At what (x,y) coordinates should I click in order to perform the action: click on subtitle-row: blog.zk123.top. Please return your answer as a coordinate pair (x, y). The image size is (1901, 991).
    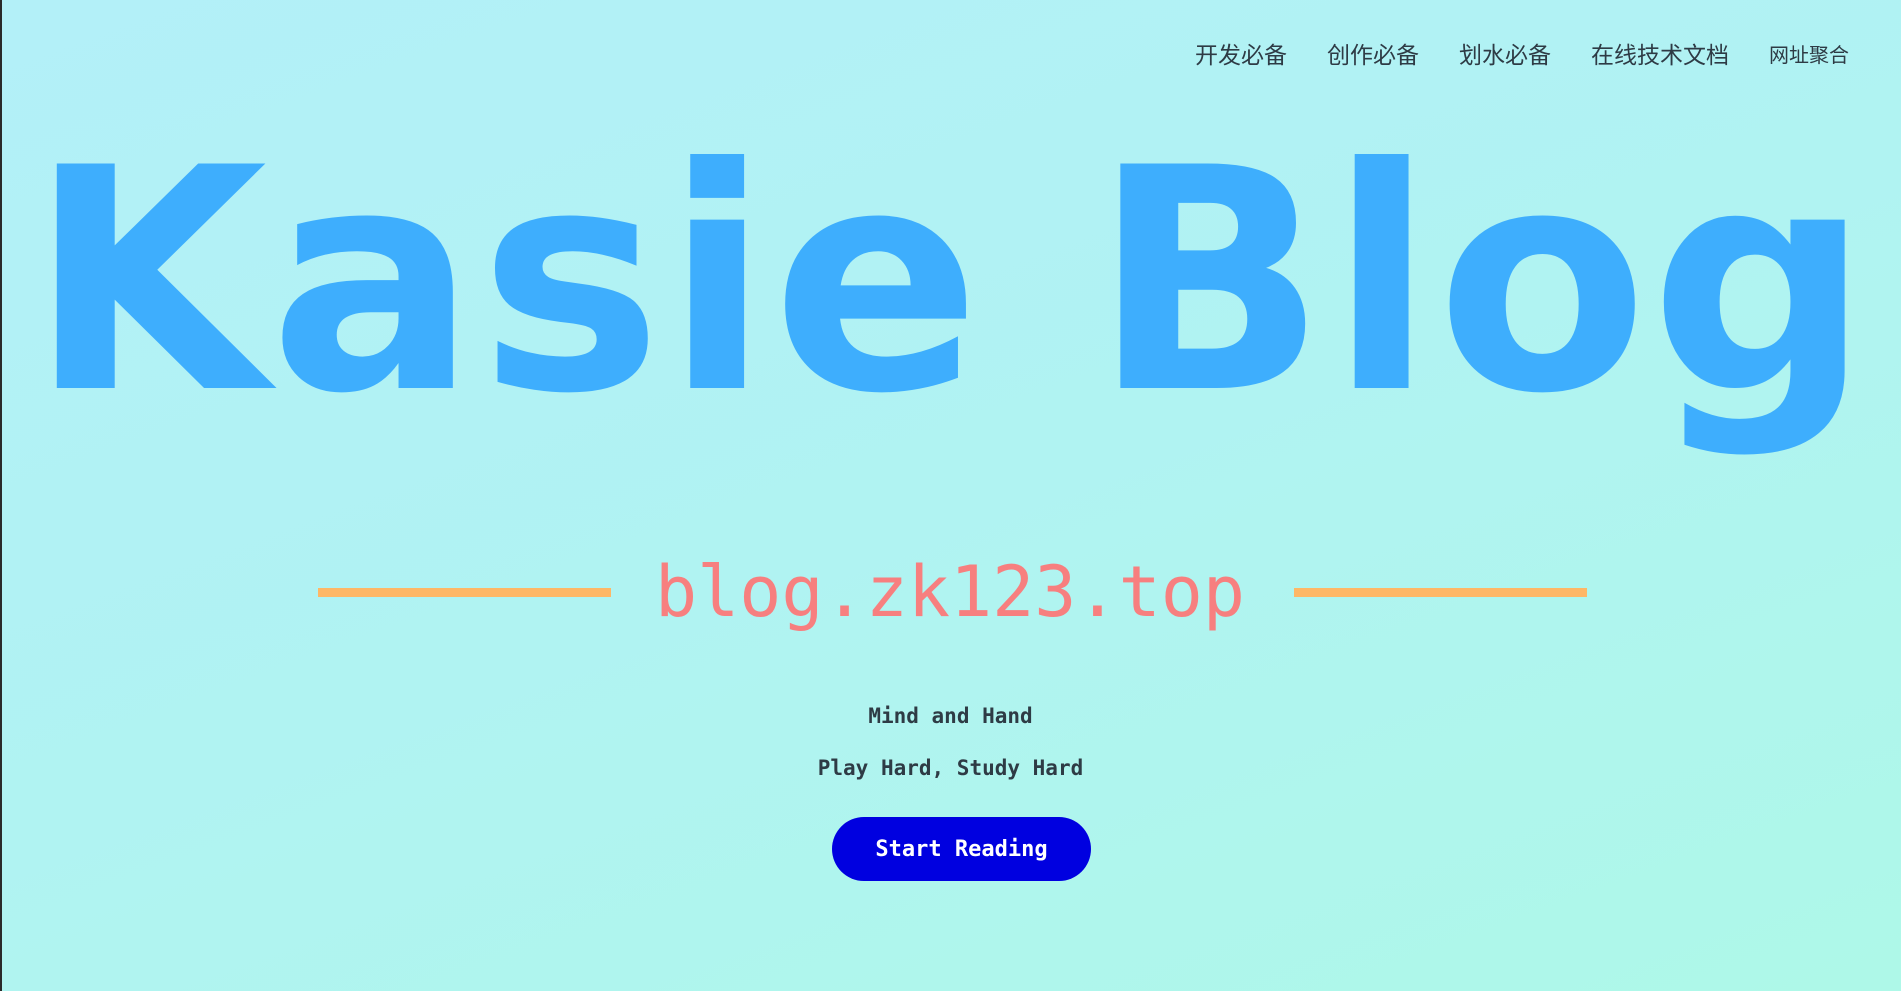
    Looking at the image, I should click on (950, 592).